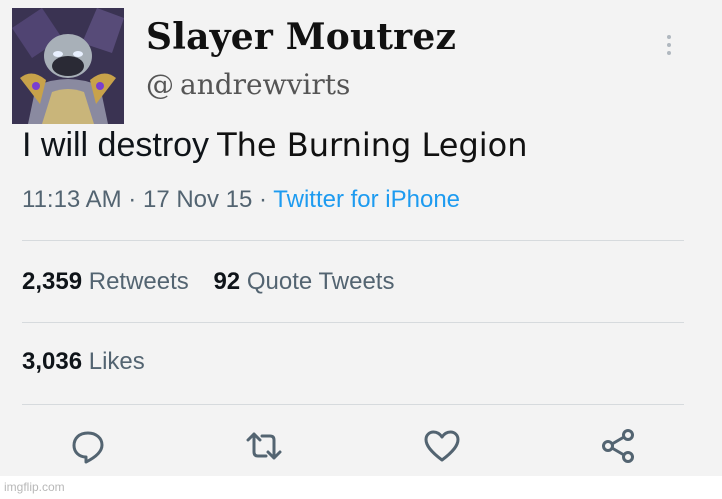 The height and width of the screenshot is (499, 722). What do you see at coordinates (669, 45) in the screenshot?
I see `more-vertical-icon` at bounding box center [669, 45].